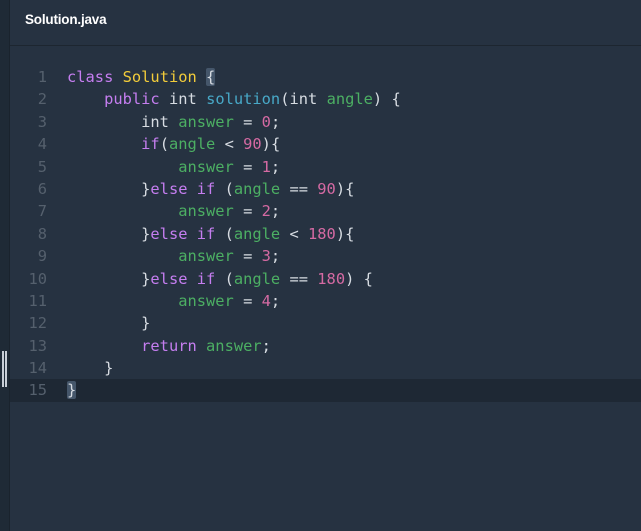  Describe the element at coordinates (325, 77) in the screenshot. I see `code-line: 1 class Solution {` at that location.